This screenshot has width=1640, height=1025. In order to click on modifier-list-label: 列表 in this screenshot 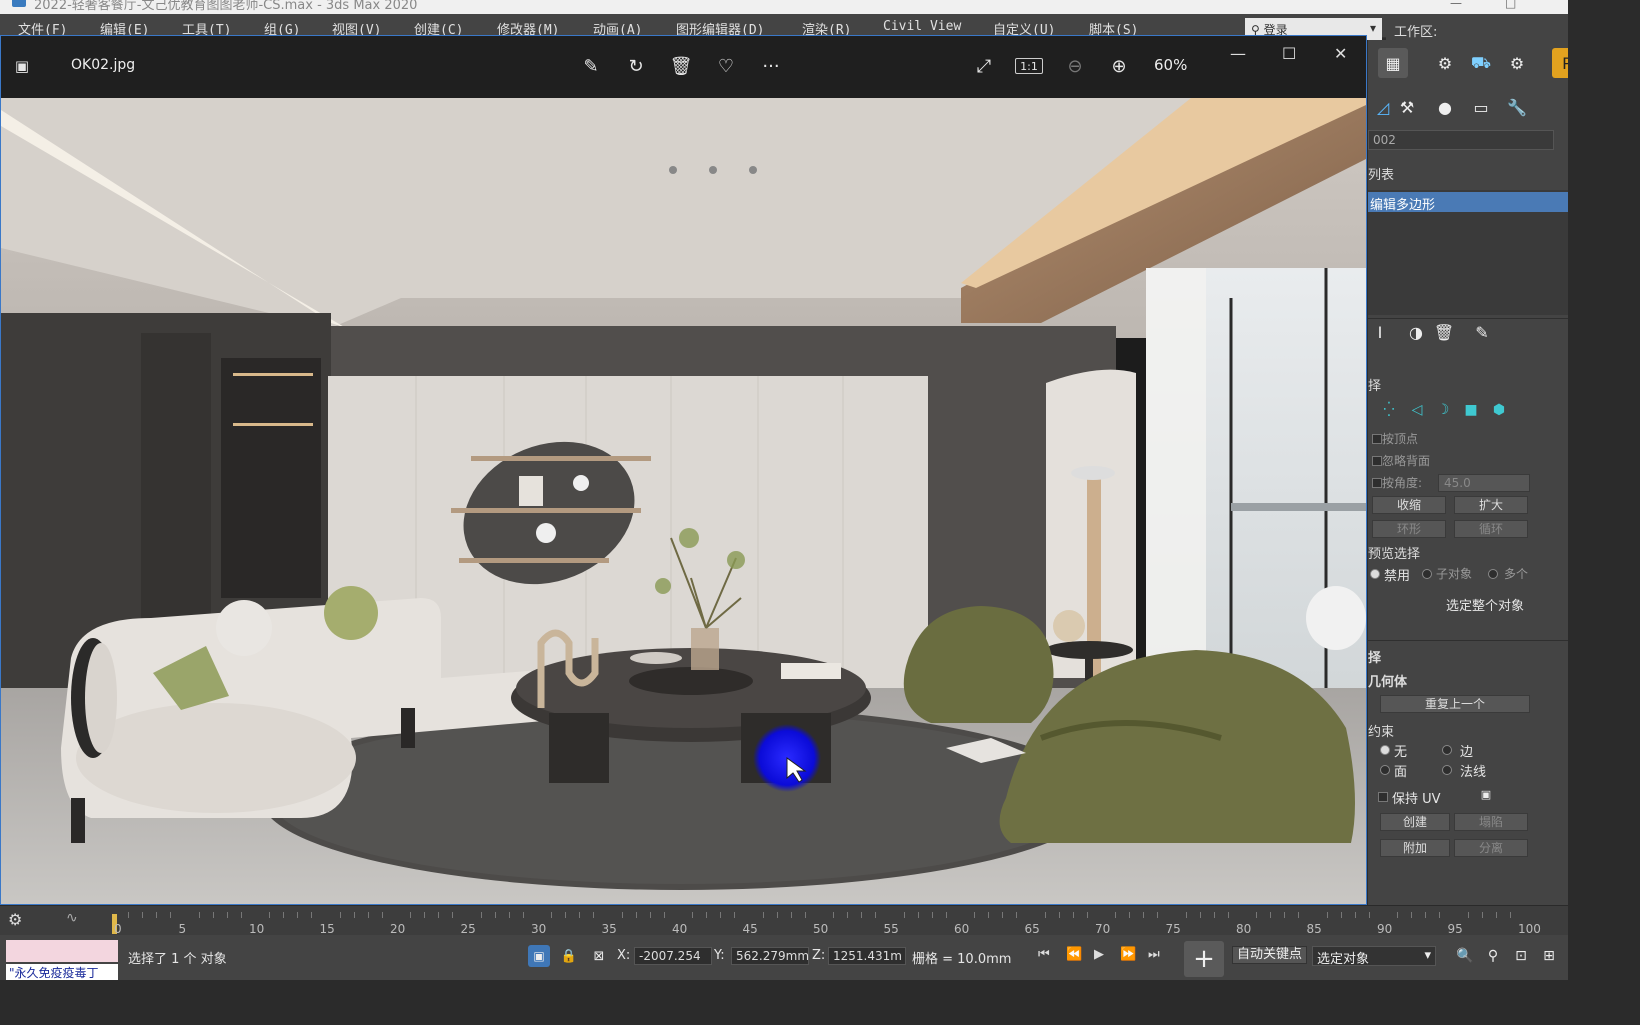, I will do `click(1381, 173)`.